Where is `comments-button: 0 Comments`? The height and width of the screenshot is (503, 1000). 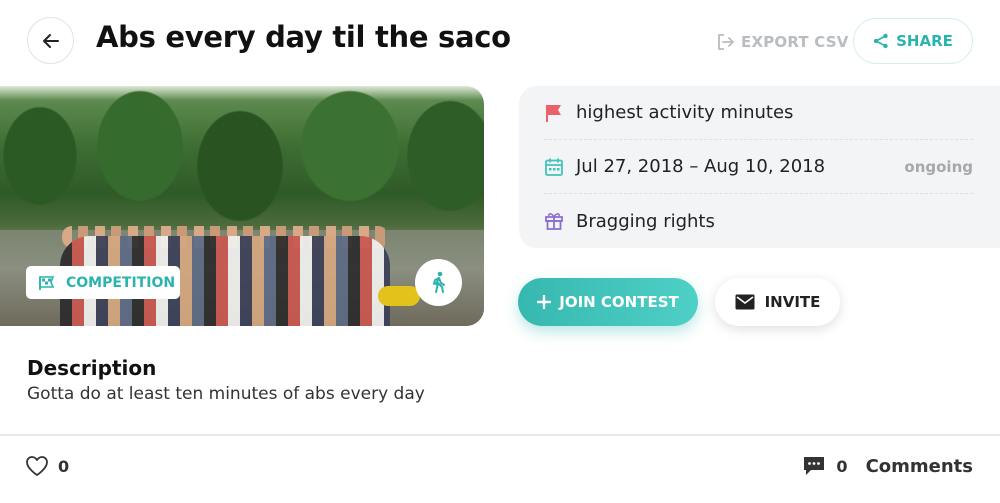 comments-button: 0 Comments is located at coordinates (887, 466).